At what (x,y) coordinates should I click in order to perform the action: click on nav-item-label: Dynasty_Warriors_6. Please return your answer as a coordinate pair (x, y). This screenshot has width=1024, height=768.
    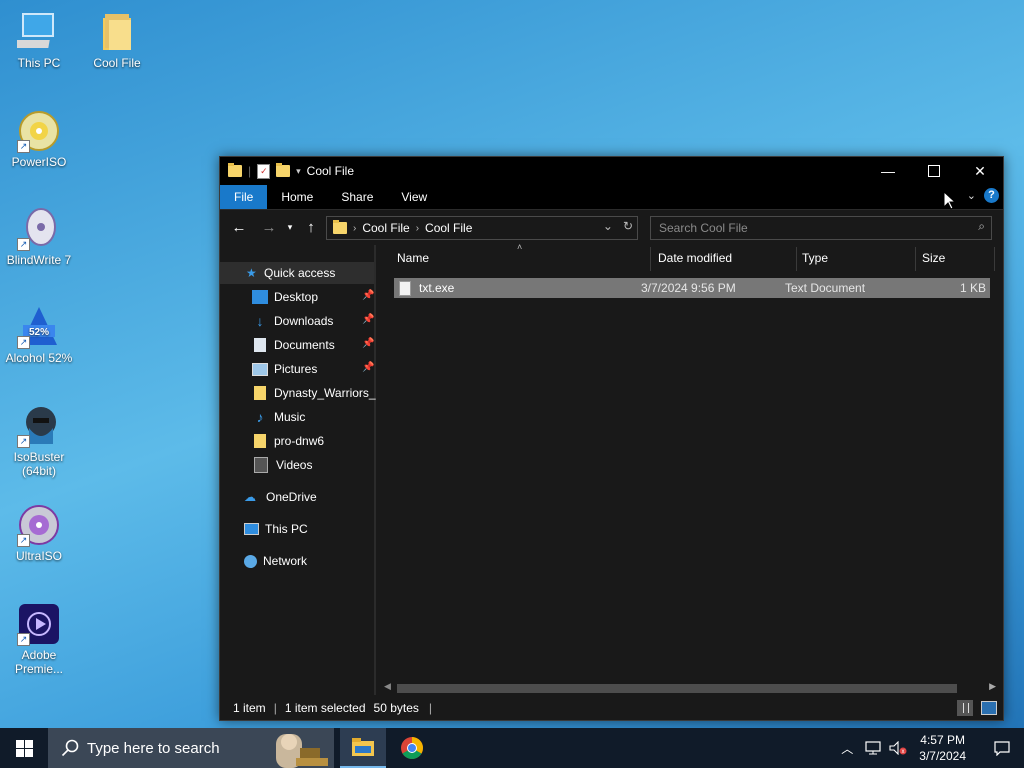
    Looking at the image, I should click on (325, 393).